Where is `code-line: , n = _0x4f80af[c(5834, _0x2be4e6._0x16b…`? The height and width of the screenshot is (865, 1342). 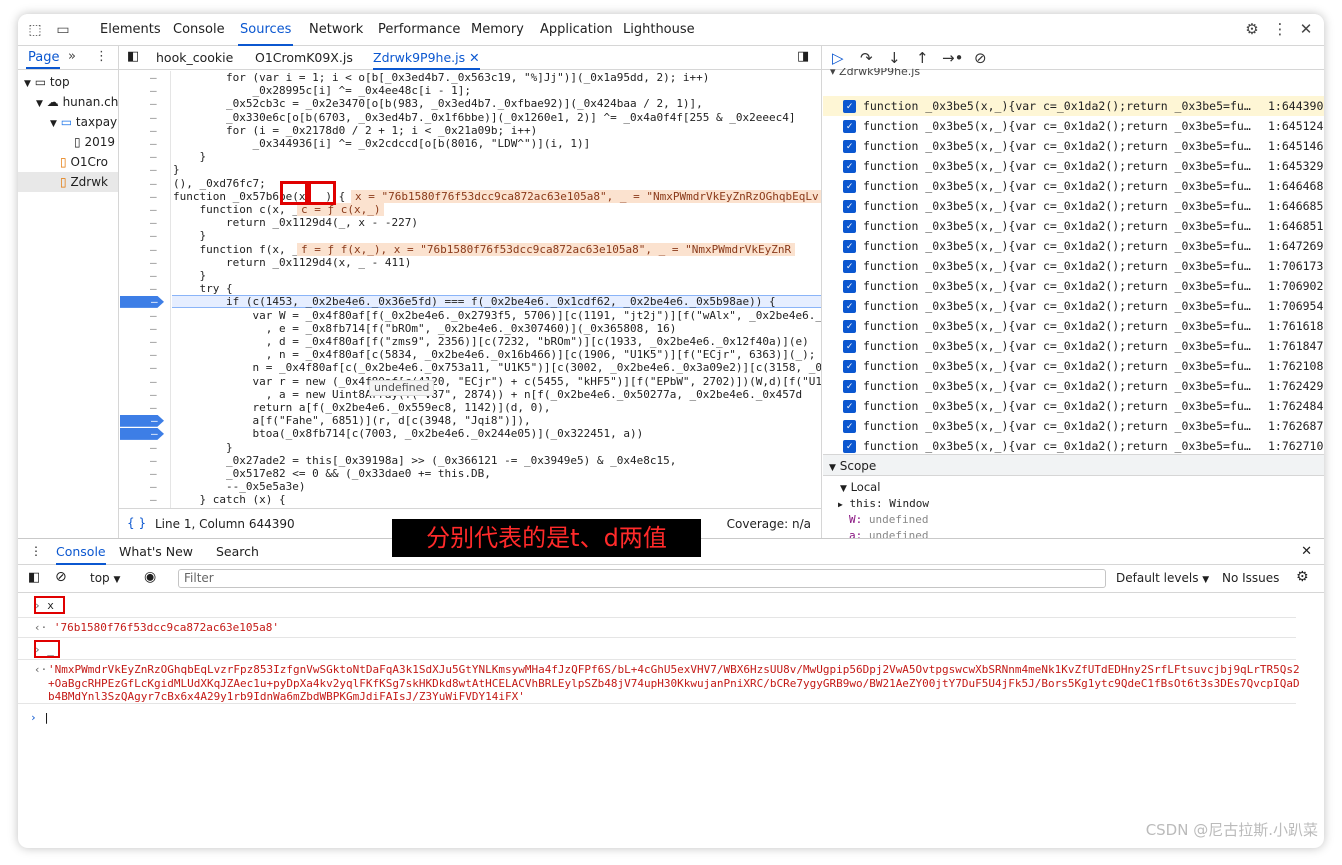
code-line: , n = _0x4f80af[c(5834, _0x2be4e6._0x16b… is located at coordinates (494, 354).